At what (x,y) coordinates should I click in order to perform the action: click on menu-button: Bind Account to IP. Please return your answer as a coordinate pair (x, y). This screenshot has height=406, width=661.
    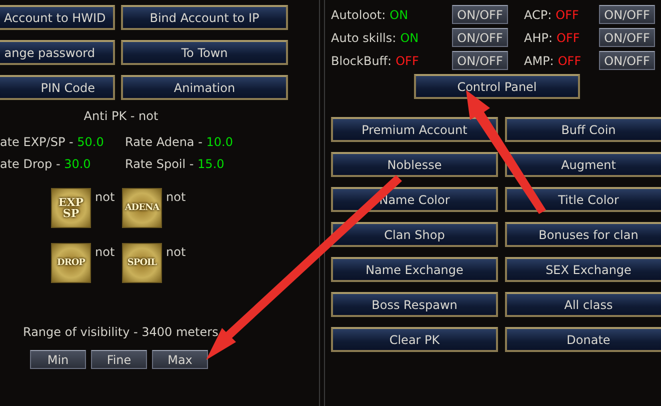
    Looking at the image, I should click on (204, 17).